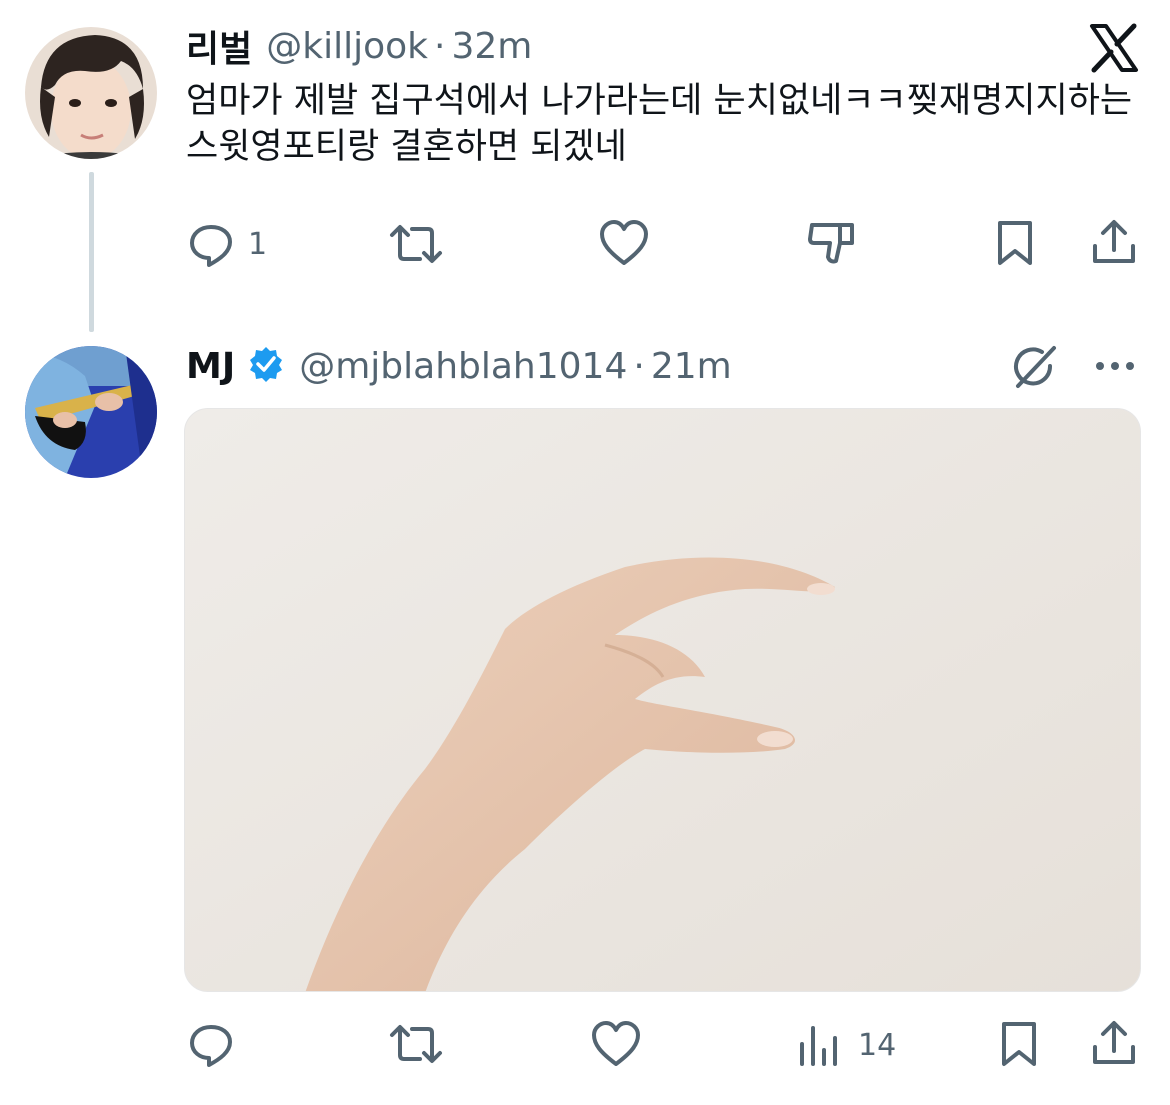  I want to click on tweet-header: 리벌 @killjook · 32m, so click(359, 46).